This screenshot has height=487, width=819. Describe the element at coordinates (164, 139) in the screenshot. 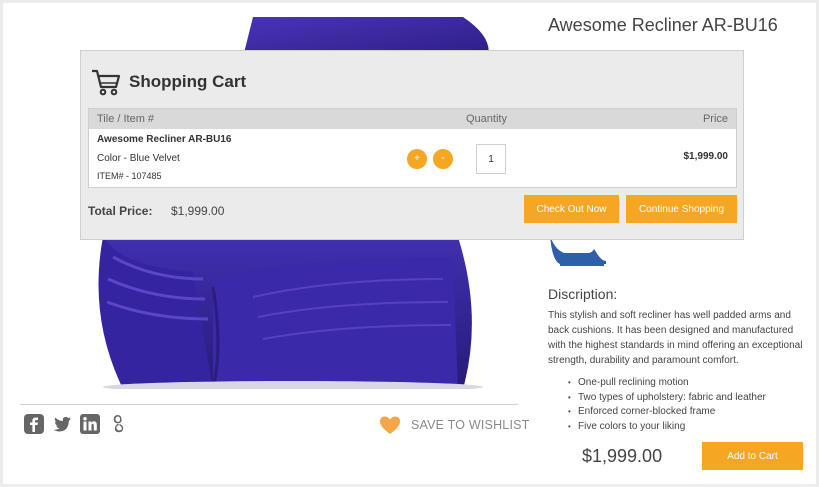

I see `item-name: Awesome Recliner AR-BU16` at that location.